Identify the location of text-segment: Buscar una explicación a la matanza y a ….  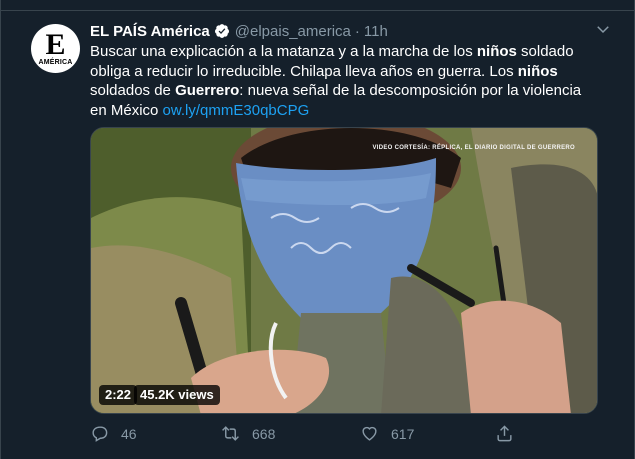
(283, 51).